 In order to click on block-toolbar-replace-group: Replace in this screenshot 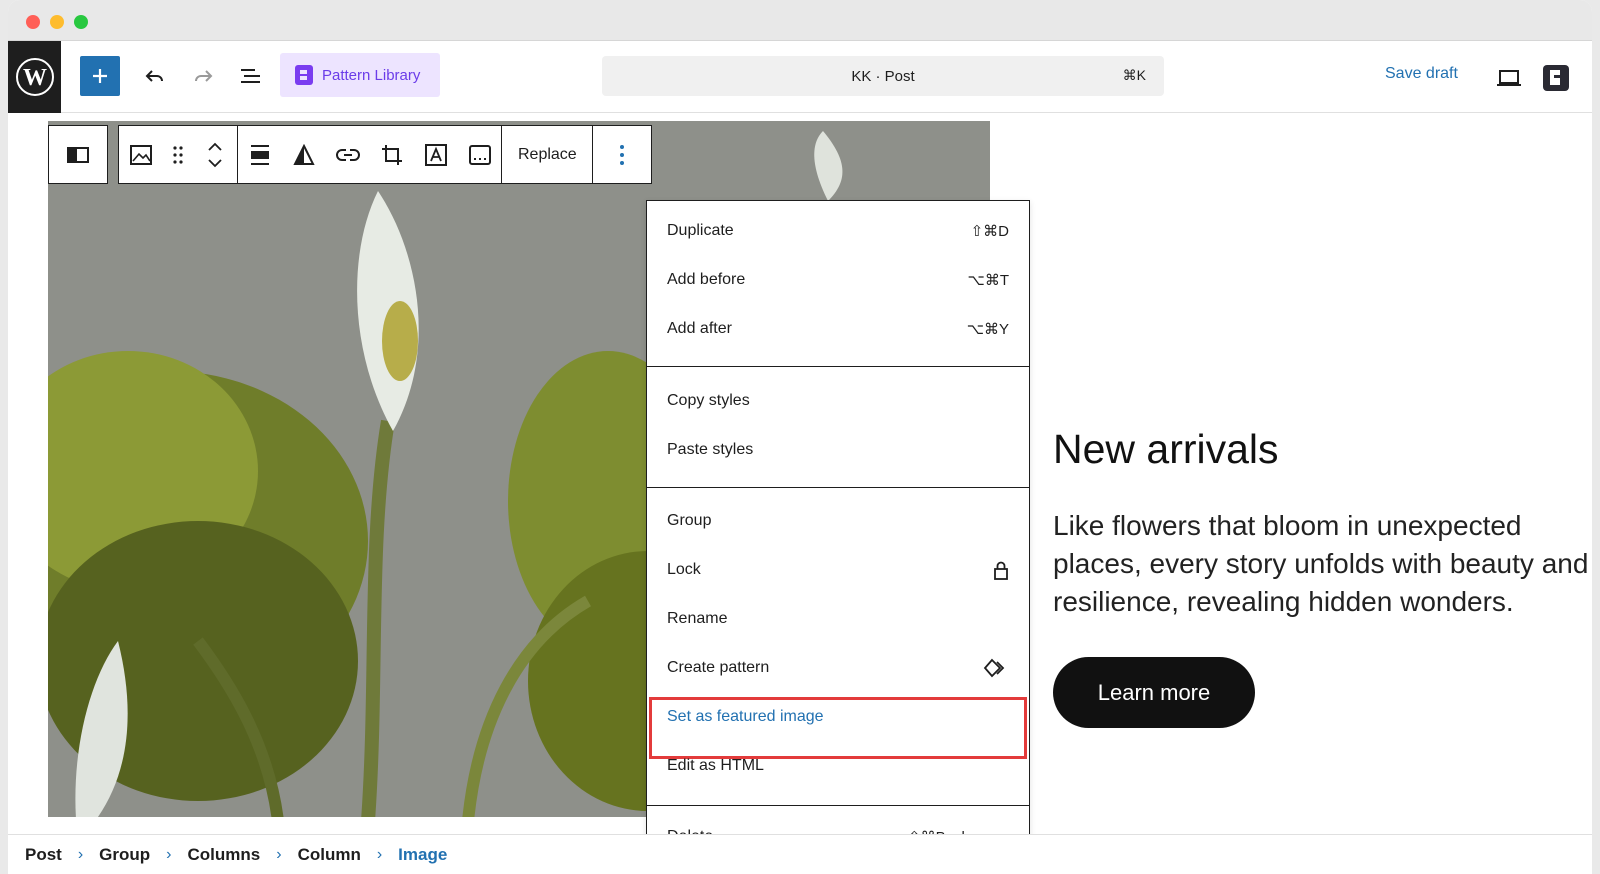, I will do `click(547, 154)`.